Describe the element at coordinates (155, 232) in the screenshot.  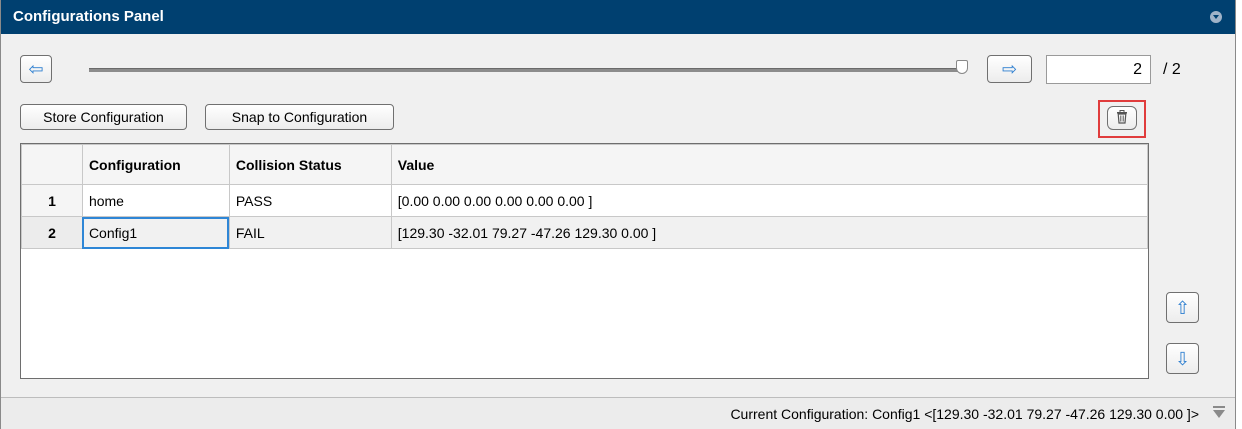
I see `cell-configuration-selected: Config1` at that location.